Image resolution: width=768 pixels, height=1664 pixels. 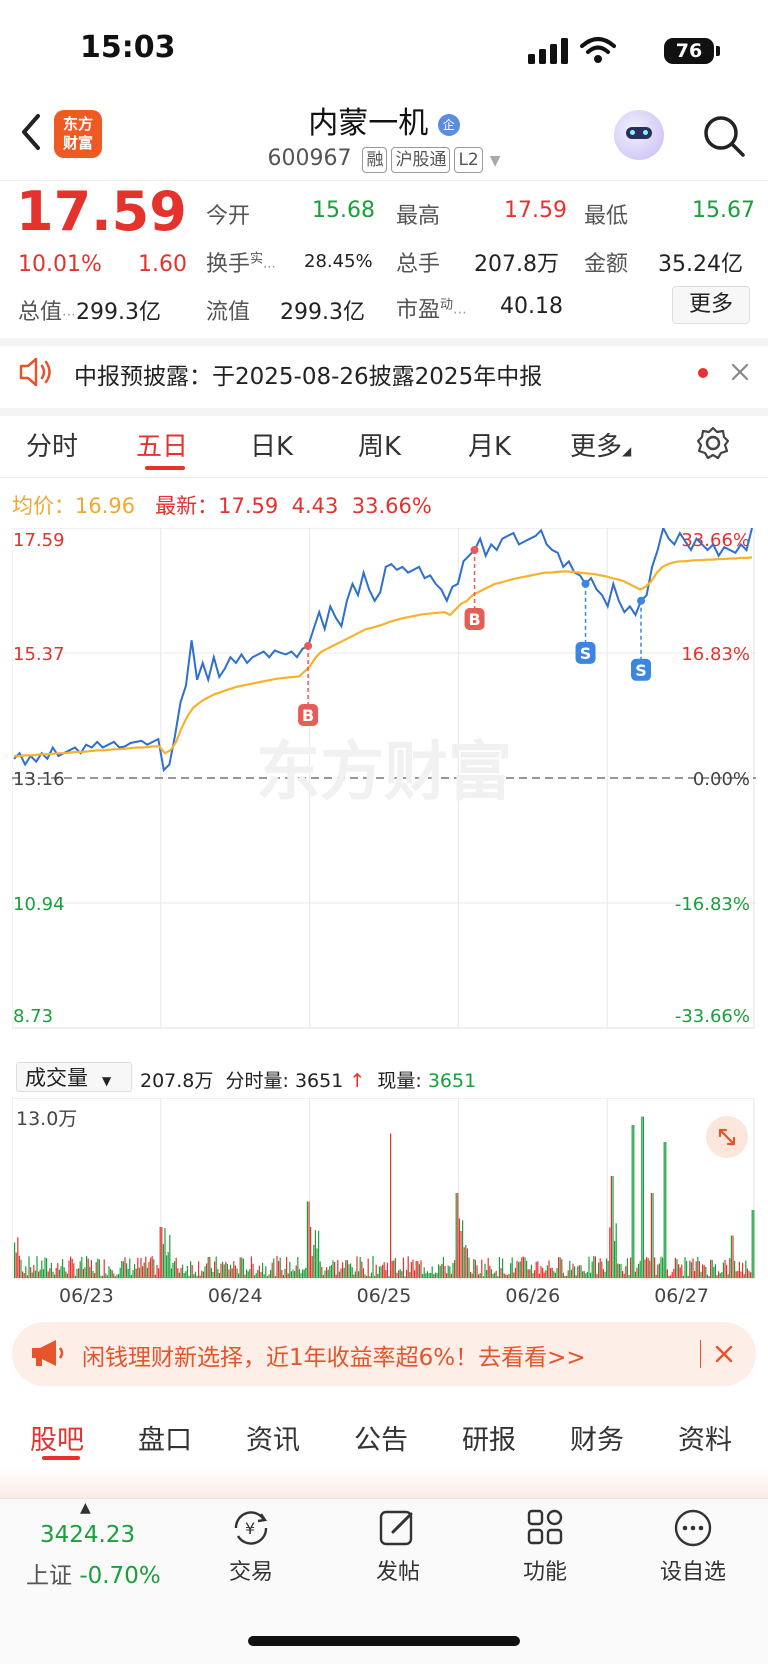 I want to click on tab-five-day: 五日, so click(x=162, y=444).